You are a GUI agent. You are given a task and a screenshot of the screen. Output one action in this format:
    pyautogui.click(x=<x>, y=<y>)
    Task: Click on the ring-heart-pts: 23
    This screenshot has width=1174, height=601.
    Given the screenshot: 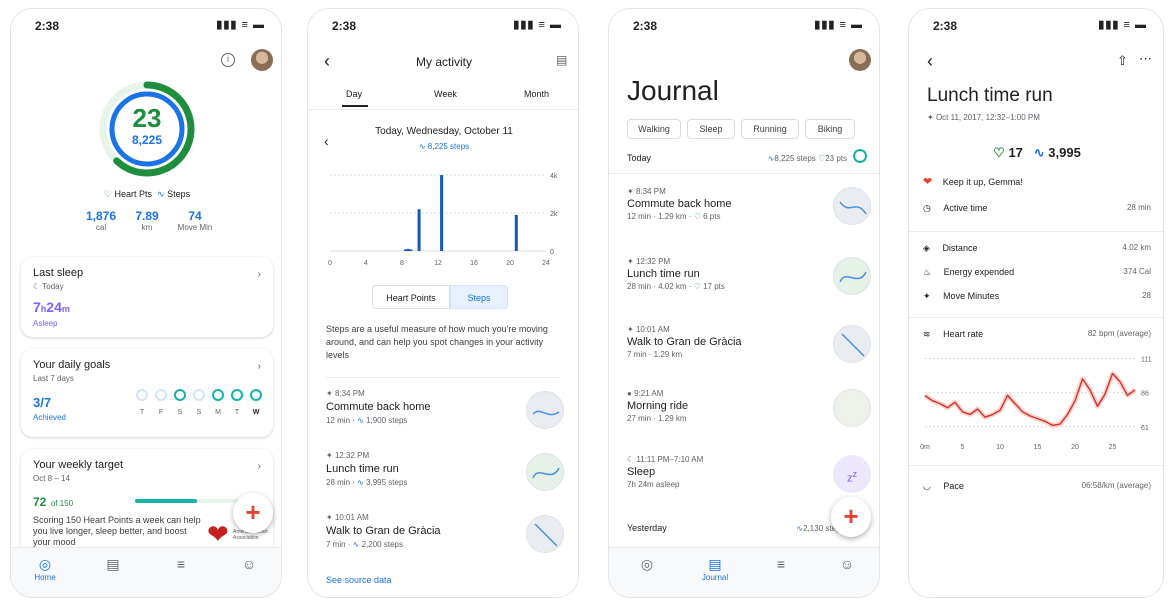 What is the action you would take?
    pyautogui.click(x=147, y=118)
    